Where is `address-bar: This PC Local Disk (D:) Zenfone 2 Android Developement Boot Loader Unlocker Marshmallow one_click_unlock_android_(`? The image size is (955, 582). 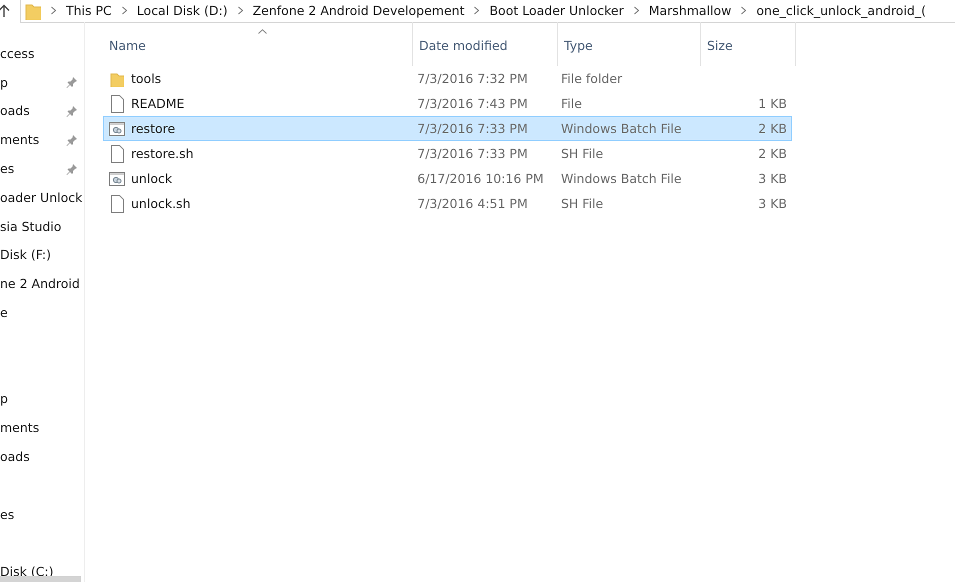
address-bar: This PC Local Disk (D:) Zenfone 2 Android Developement Boot Loader Unlocker Marshmallow one_click_unlock_android_( is located at coordinates (487, 11).